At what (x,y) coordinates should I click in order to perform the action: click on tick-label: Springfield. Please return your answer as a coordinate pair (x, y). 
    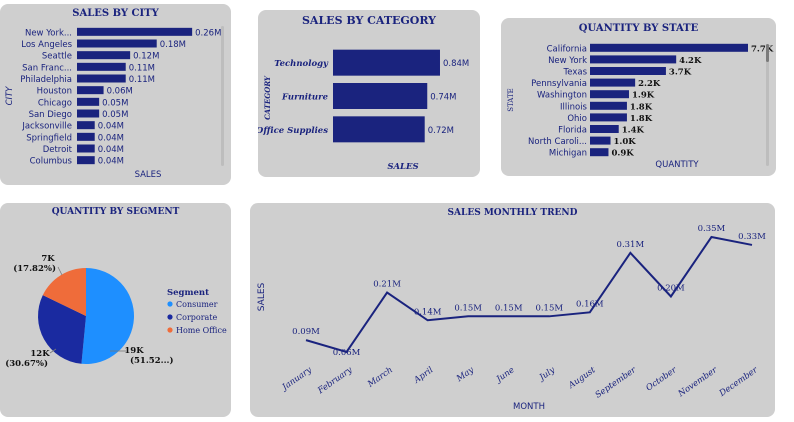
    Looking at the image, I should click on (49, 138).